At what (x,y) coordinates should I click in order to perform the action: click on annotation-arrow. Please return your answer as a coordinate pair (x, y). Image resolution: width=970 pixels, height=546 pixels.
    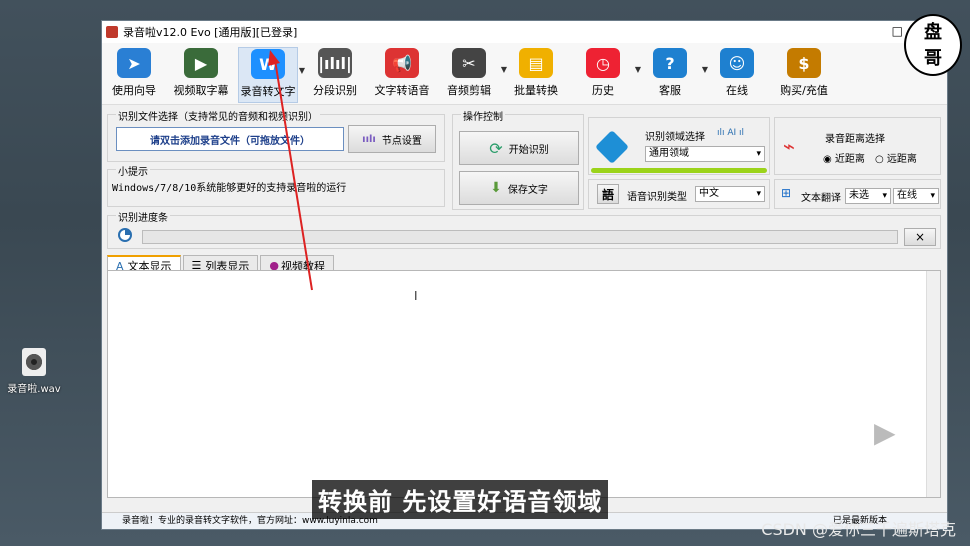
    Looking at the image, I should click on (290, 170).